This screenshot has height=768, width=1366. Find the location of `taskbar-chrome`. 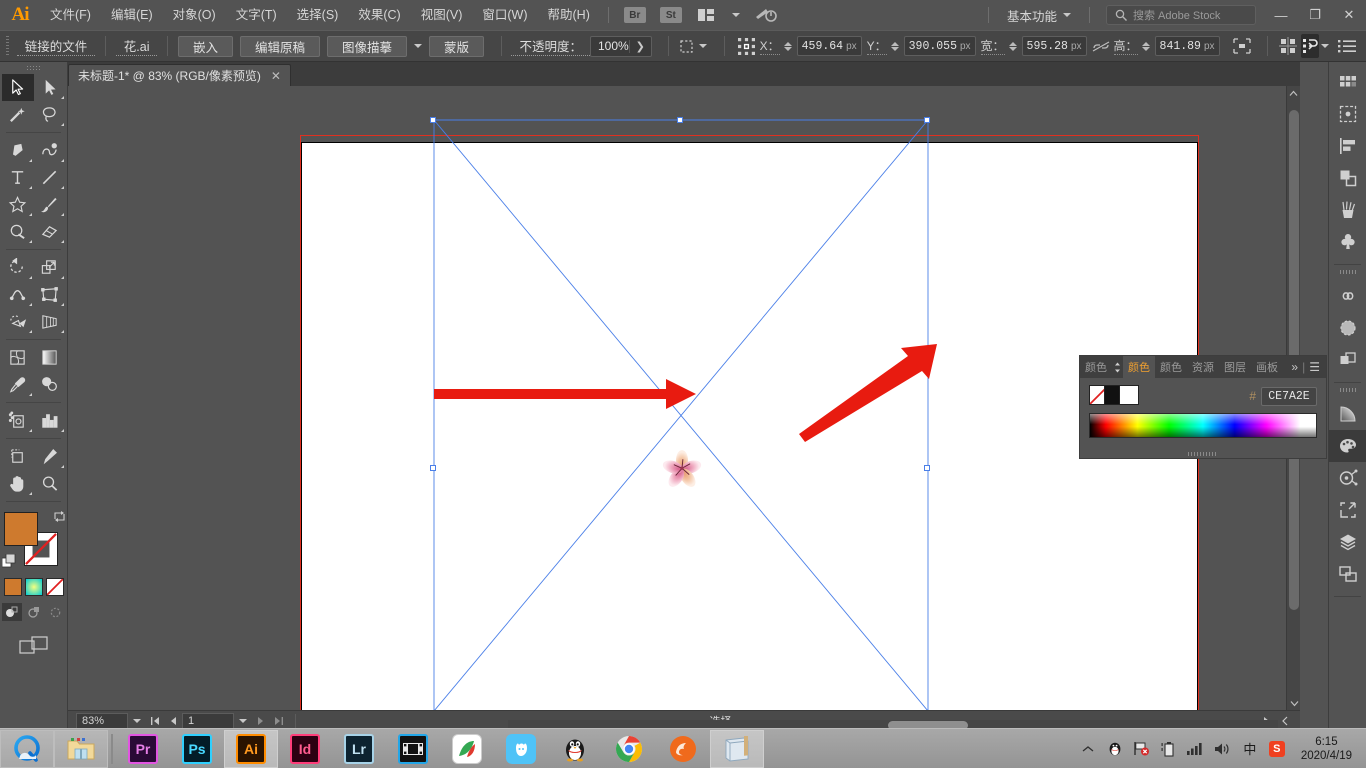

taskbar-chrome is located at coordinates (629, 749).